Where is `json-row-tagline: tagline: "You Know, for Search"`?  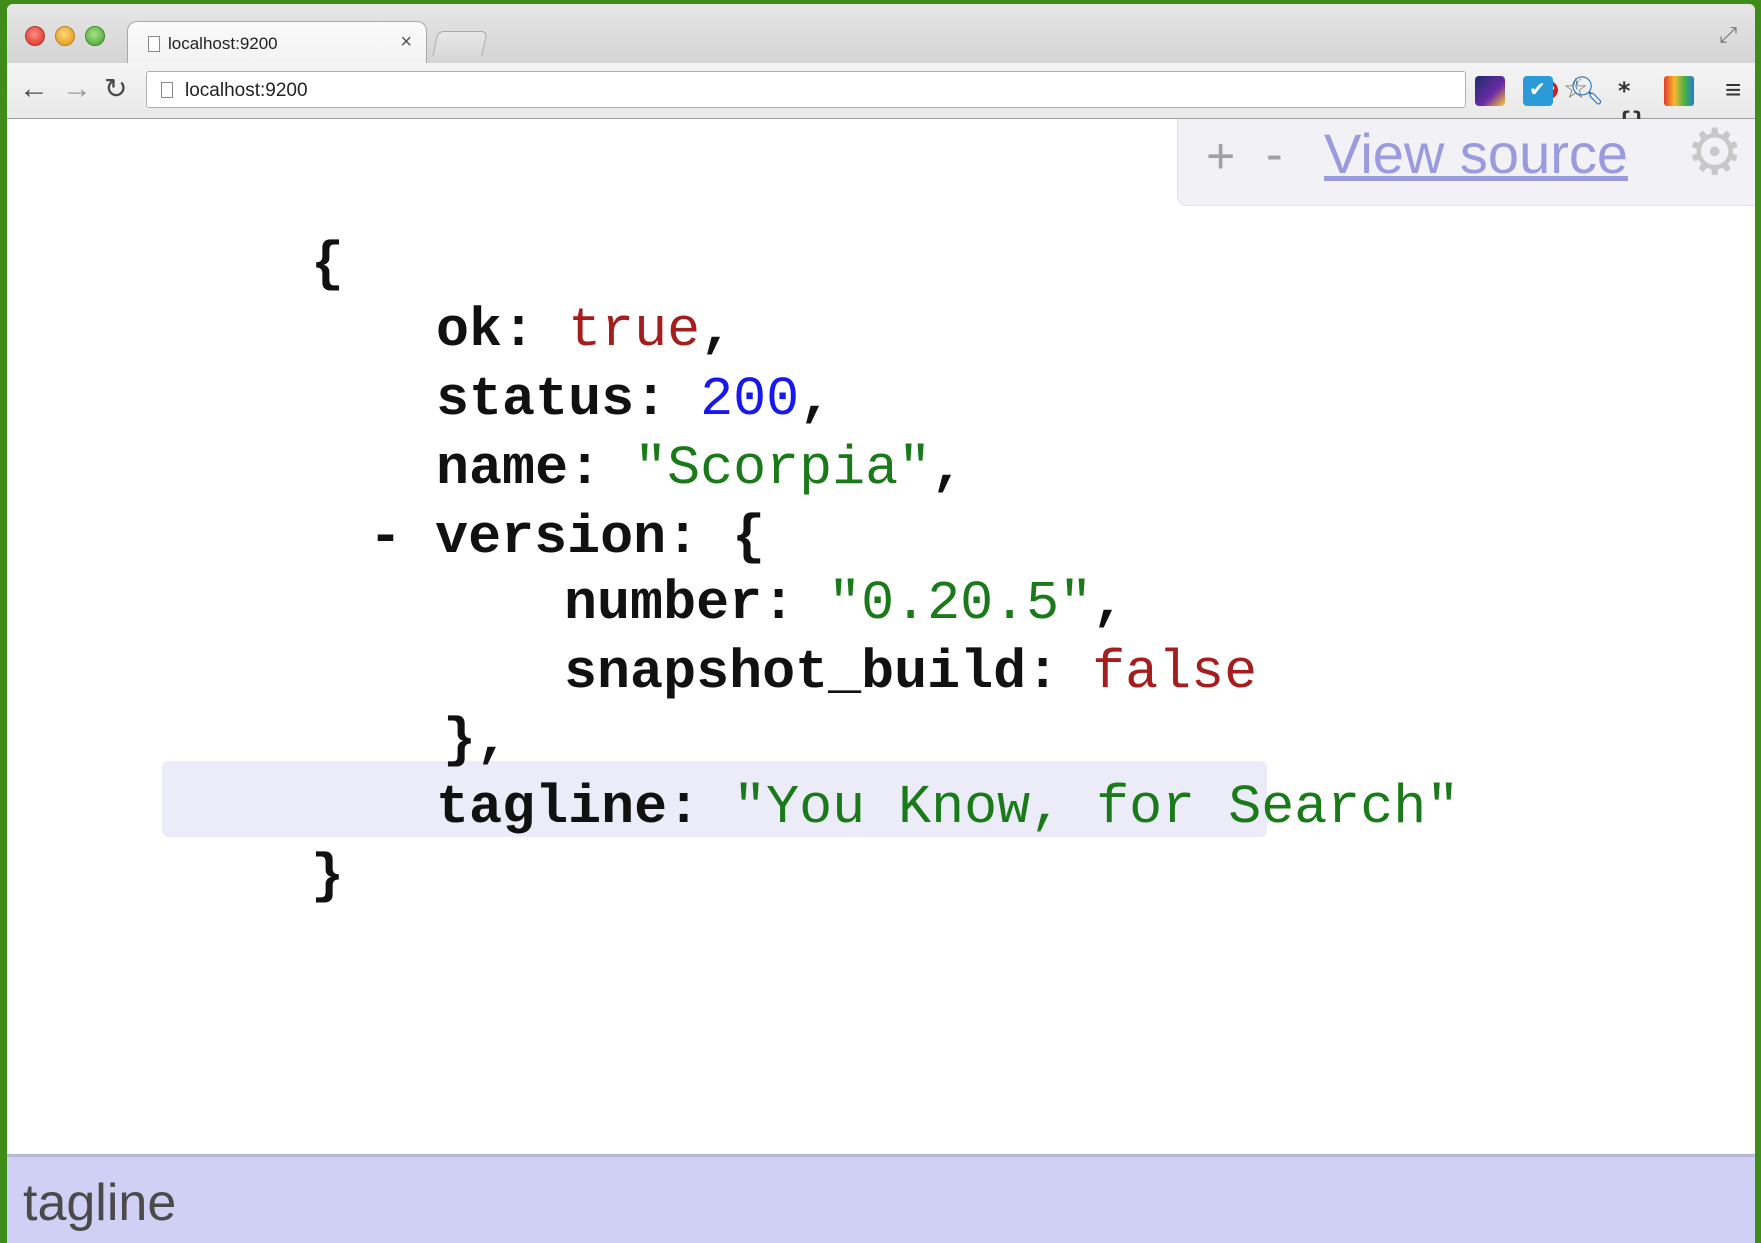 json-row-tagline: tagline: "You Know, for Search" is located at coordinates (815, 807).